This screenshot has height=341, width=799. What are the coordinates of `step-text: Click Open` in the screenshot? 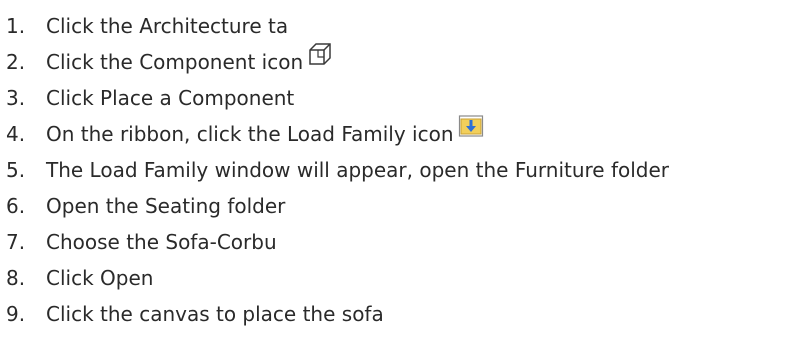 It's located at (100, 278).